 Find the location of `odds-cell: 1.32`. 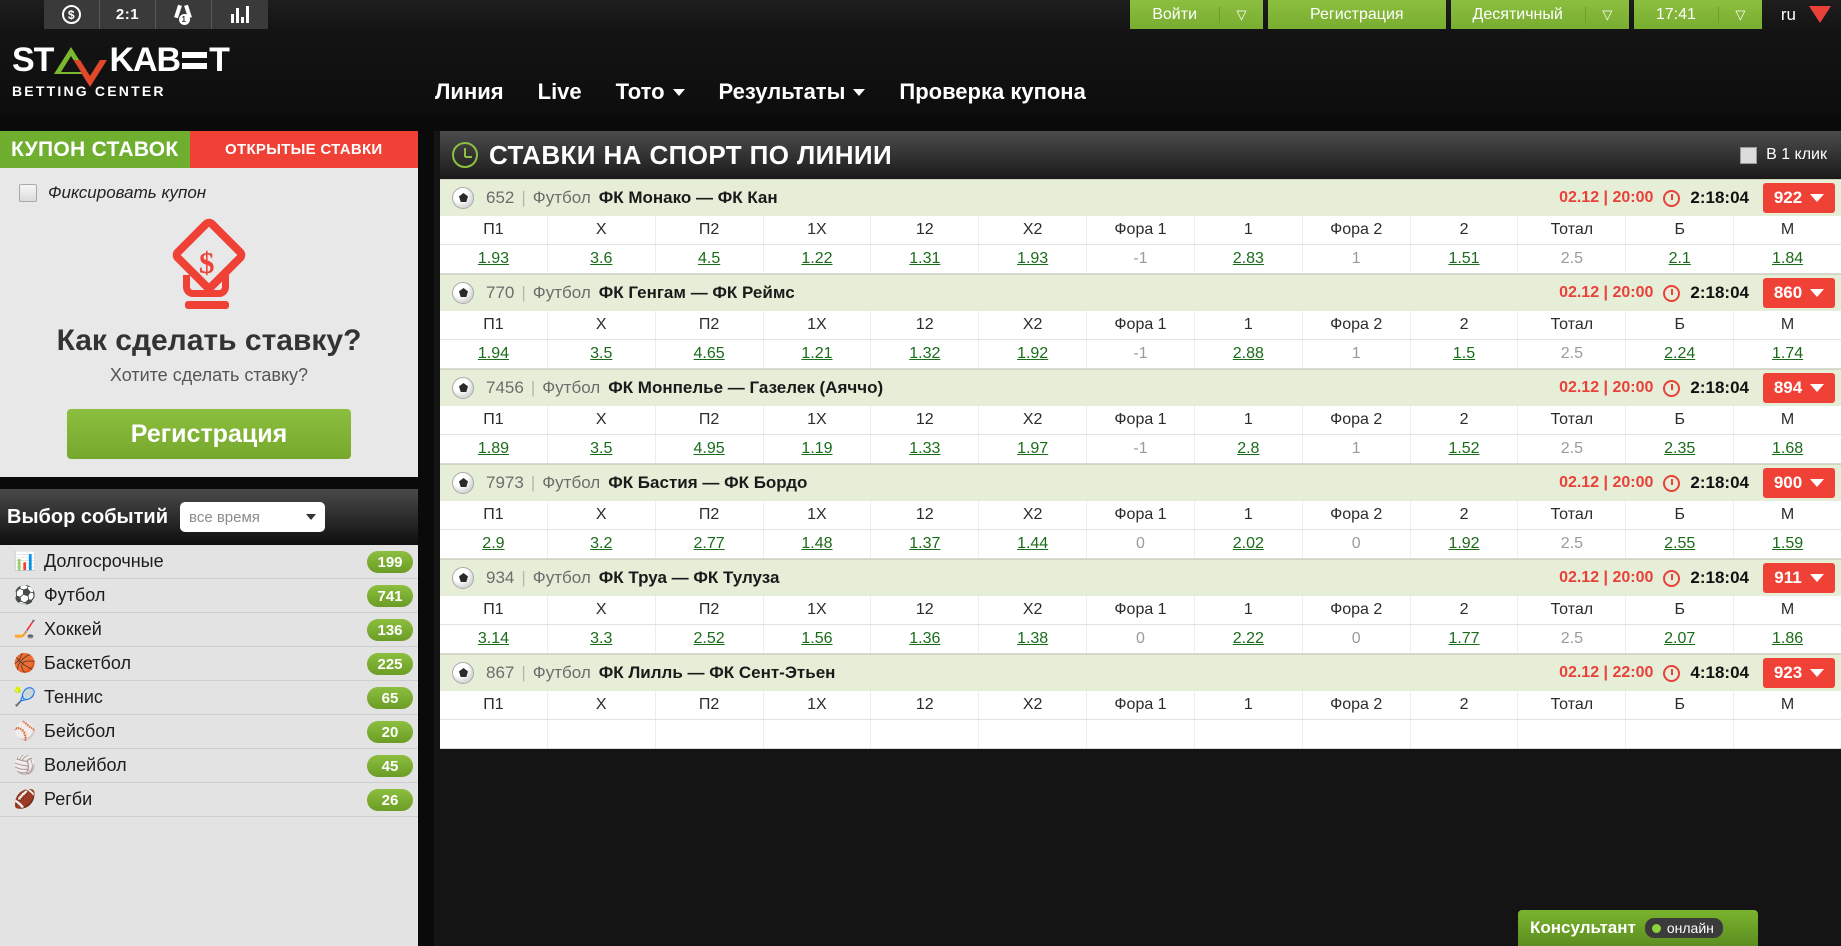

odds-cell: 1.32 is located at coordinates (925, 354).